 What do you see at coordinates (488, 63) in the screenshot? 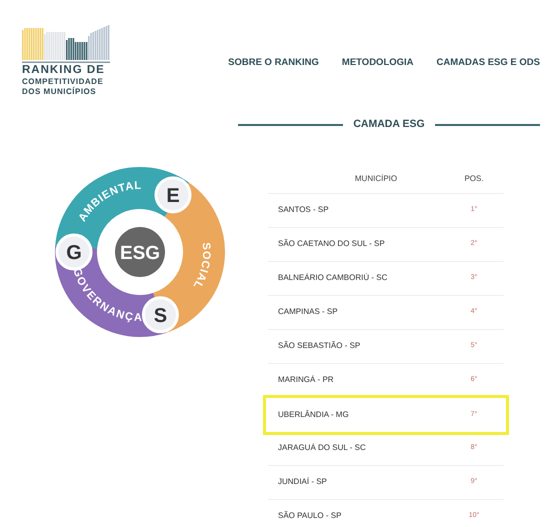
I see `nav-link: CAMADAS ESG E ODS` at bounding box center [488, 63].